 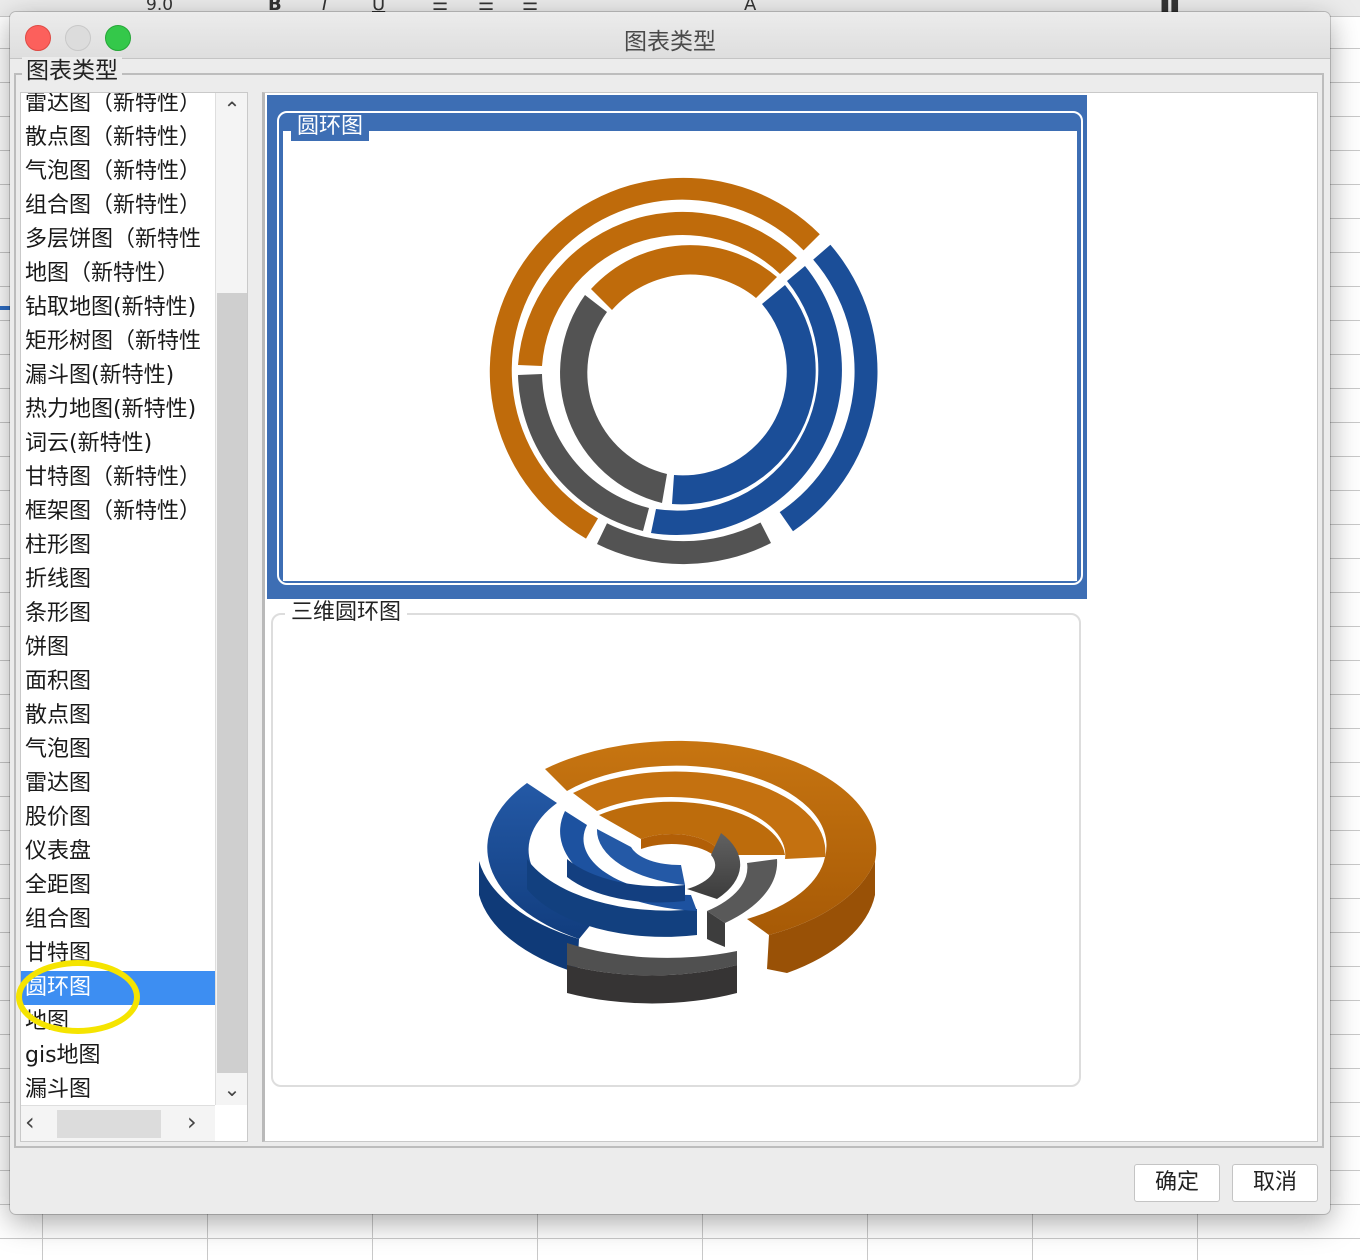 I want to click on subtype-title-doughnut: 圆环图, so click(x=330, y=127).